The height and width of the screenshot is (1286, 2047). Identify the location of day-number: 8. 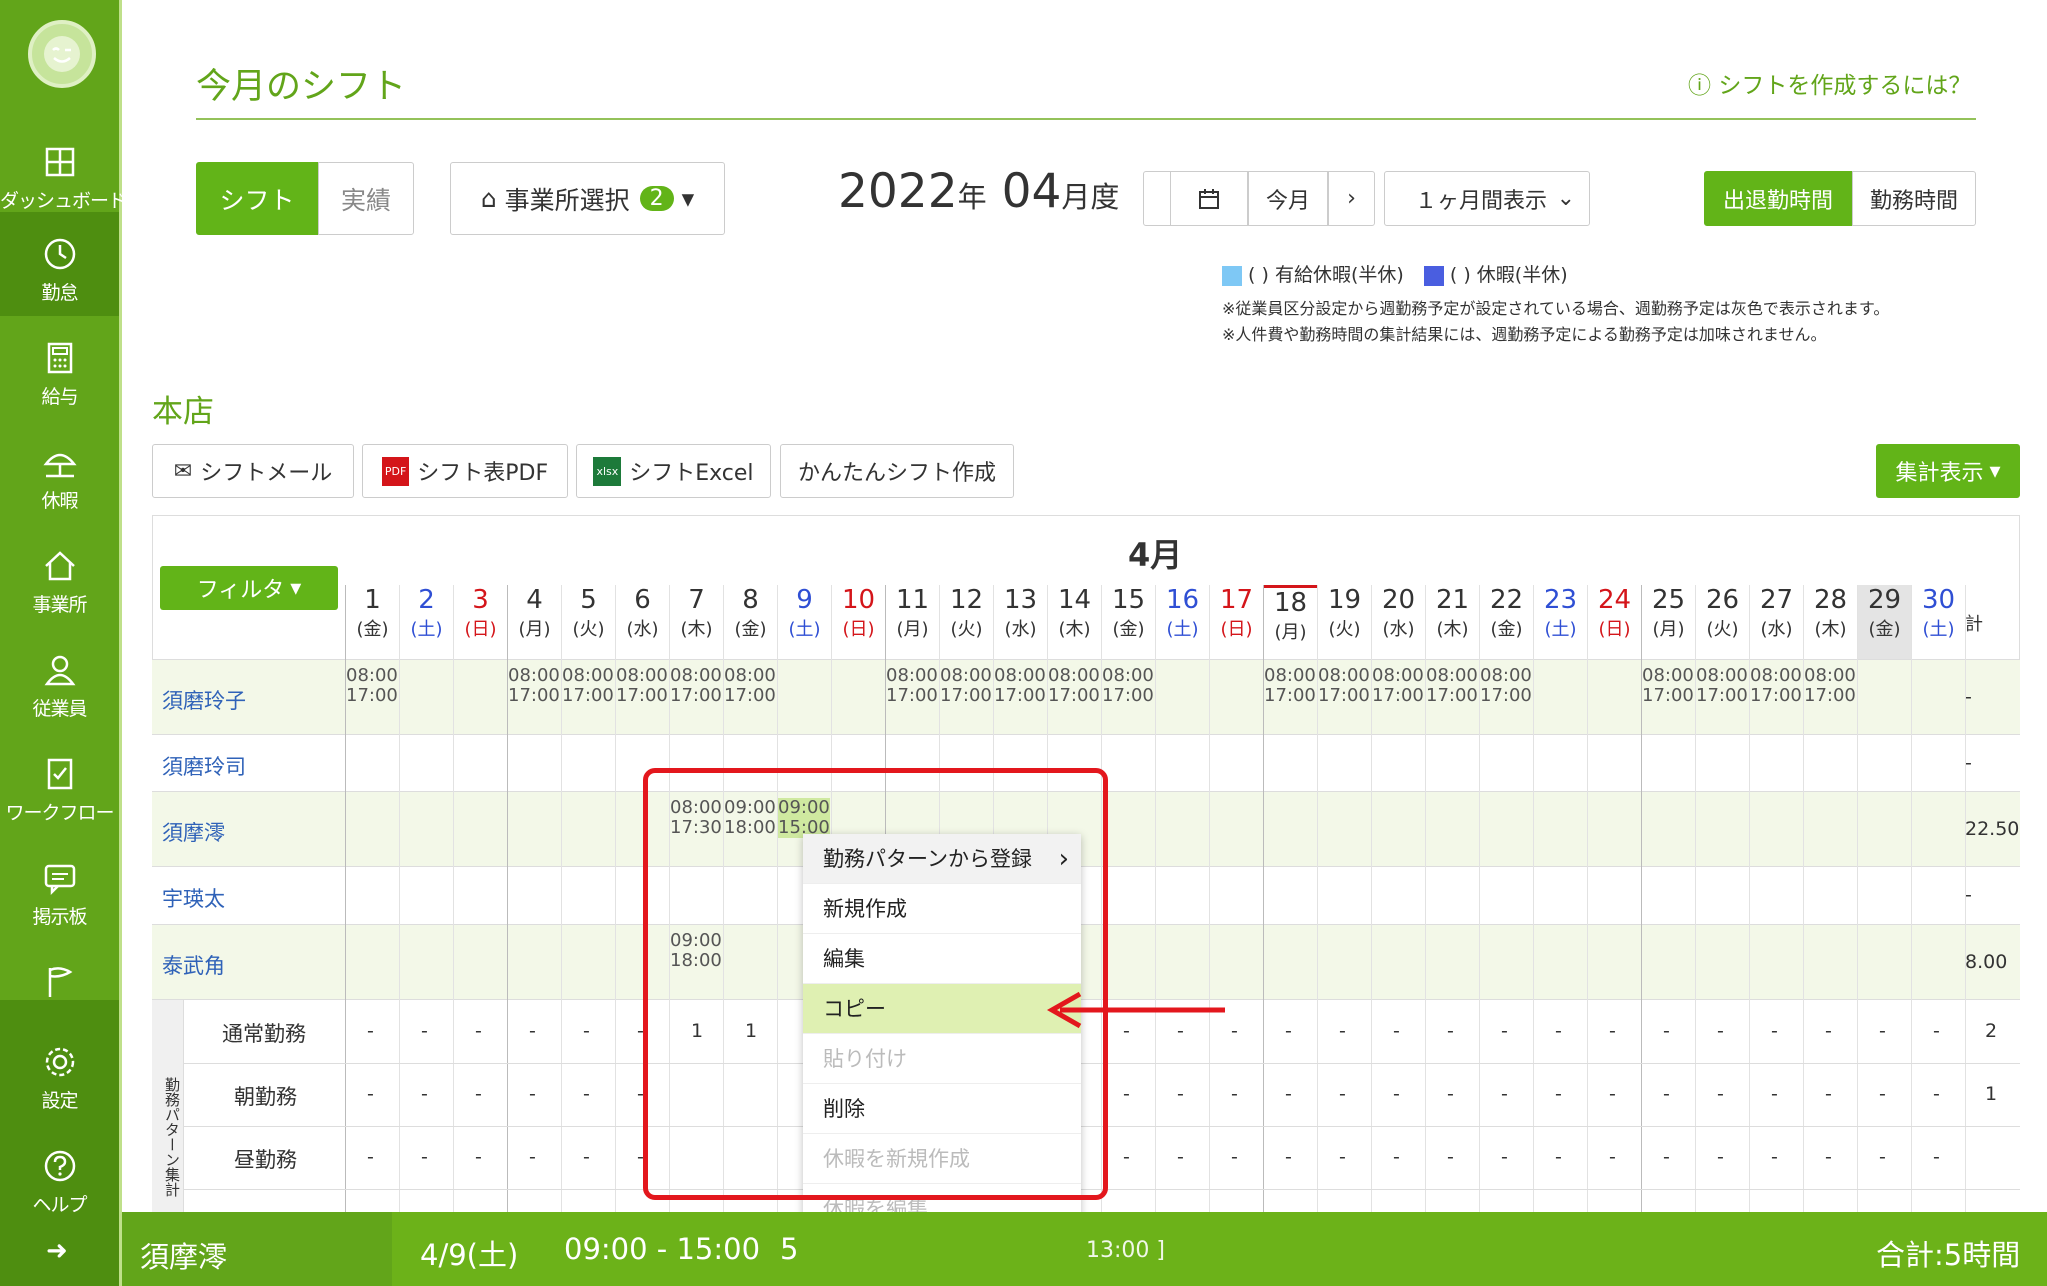
(750, 600).